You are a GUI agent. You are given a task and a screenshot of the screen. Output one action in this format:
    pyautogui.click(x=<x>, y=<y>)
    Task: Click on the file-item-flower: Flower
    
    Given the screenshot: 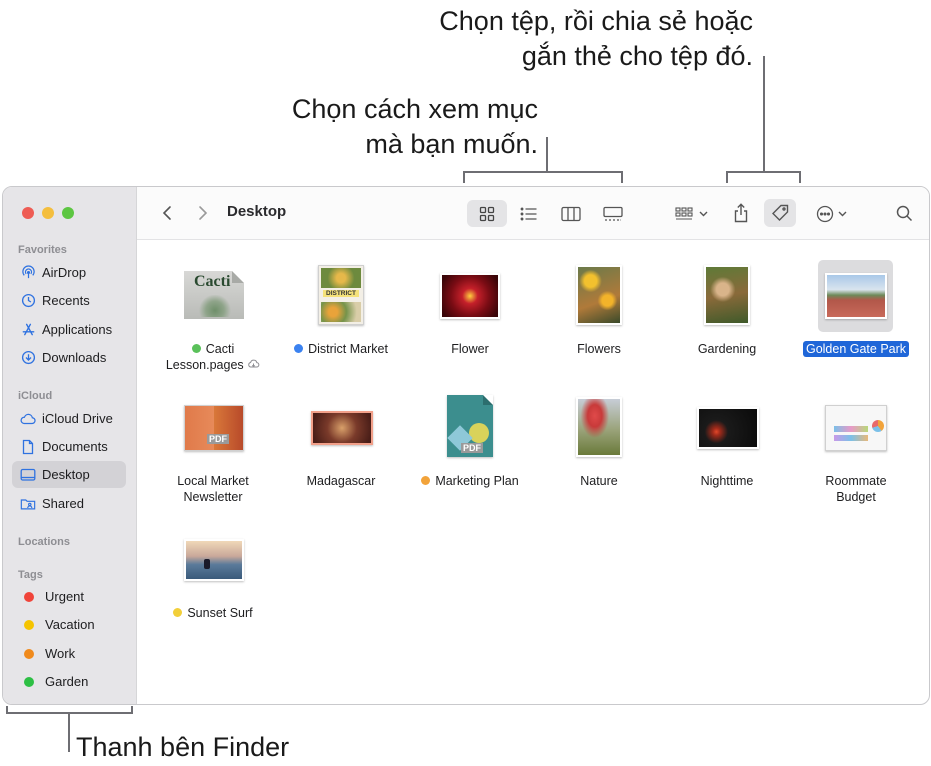 What is the action you would take?
    pyautogui.click(x=470, y=314)
    